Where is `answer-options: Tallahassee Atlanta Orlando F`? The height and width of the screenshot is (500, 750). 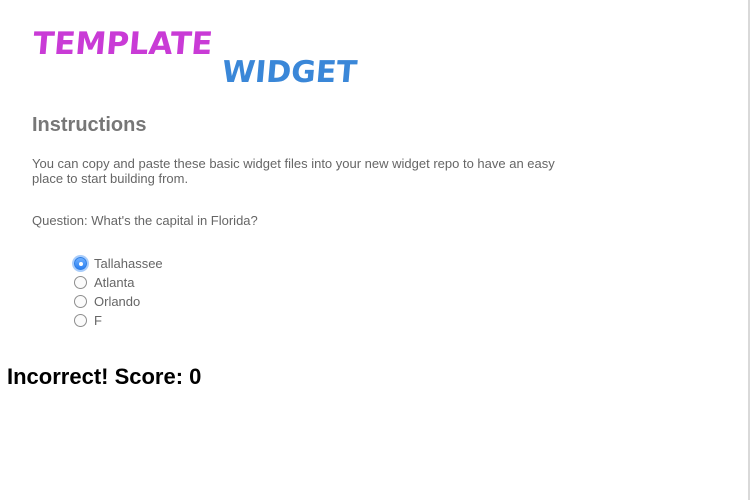
answer-options: Tallahassee Atlanta Orlando F is located at coordinates (118, 292).